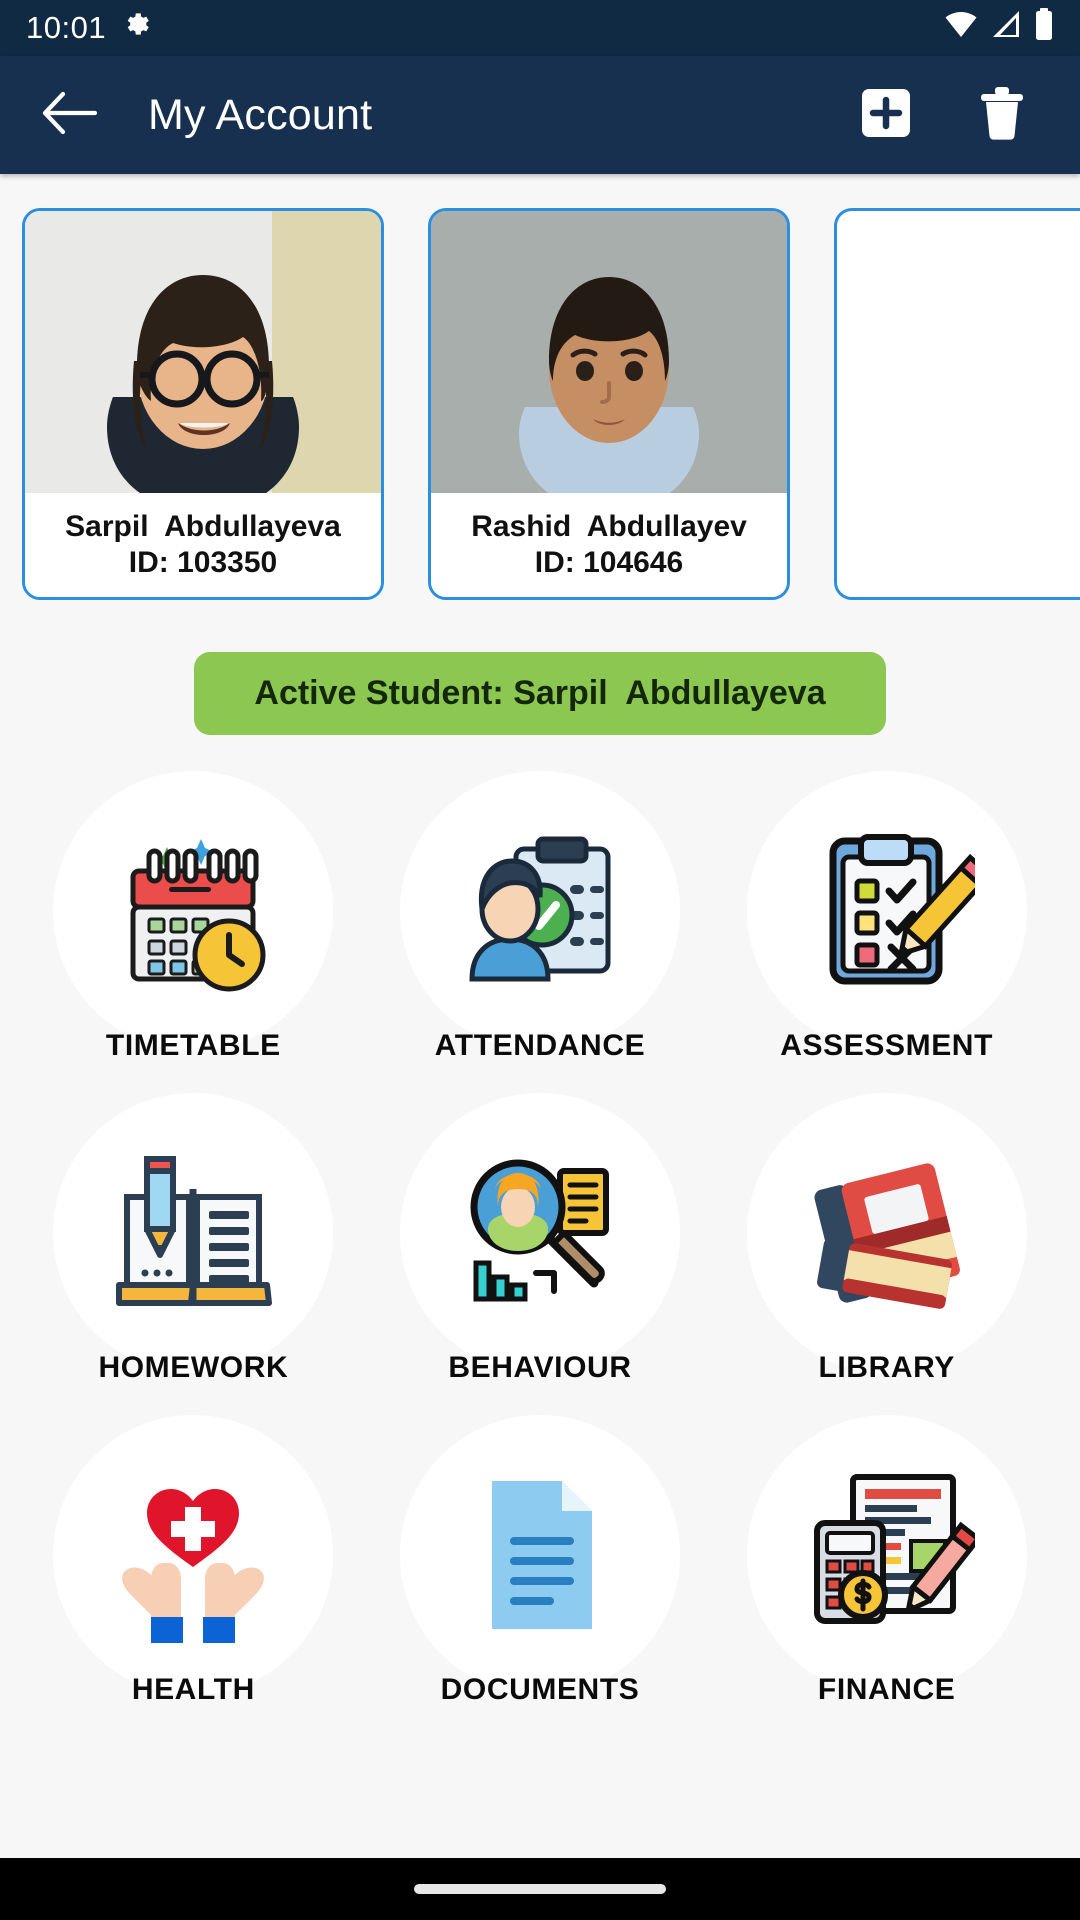  Describe the element at coordinates (951, 115) in the screenshot. I see `app-bar-actions` at that location.